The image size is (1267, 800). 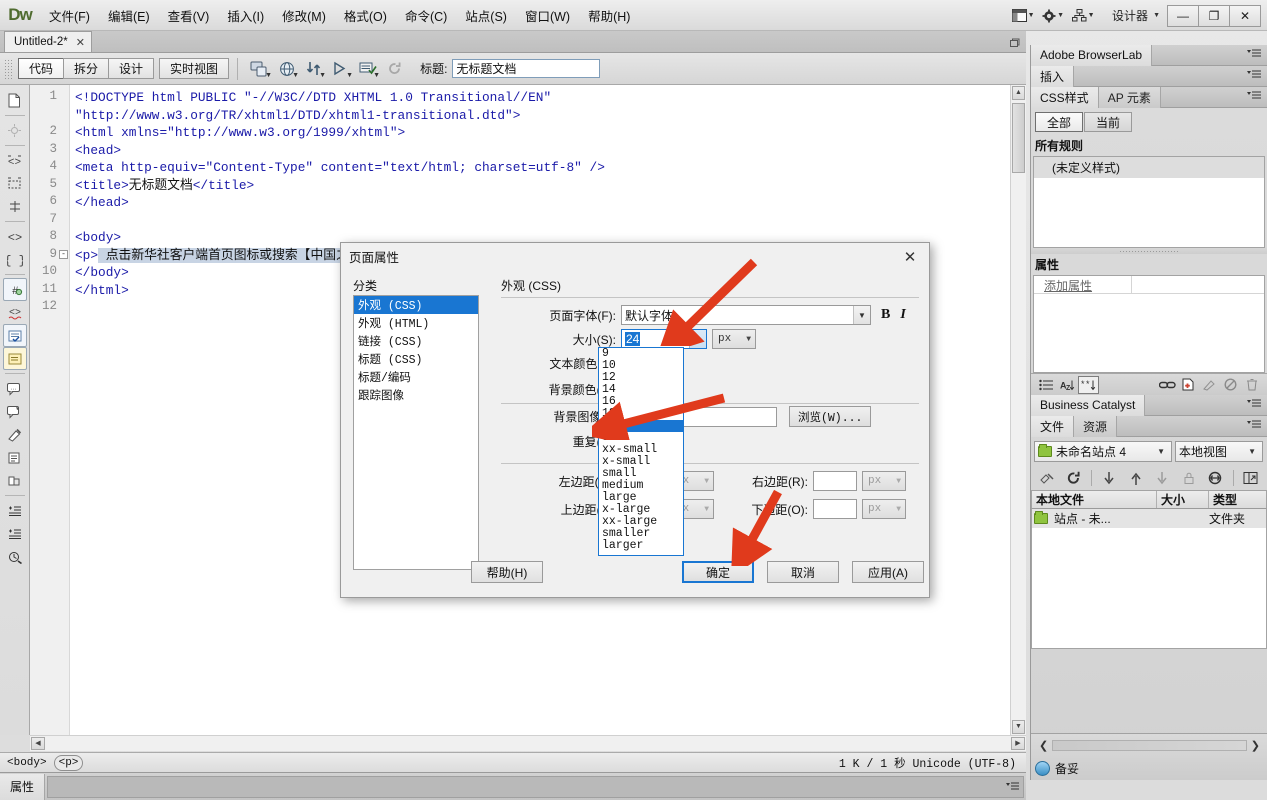 What do you see at coordinates (888, 572) in the screenshot?
I see `apply-button: 应用(A)` at bounding box center [888, 572].